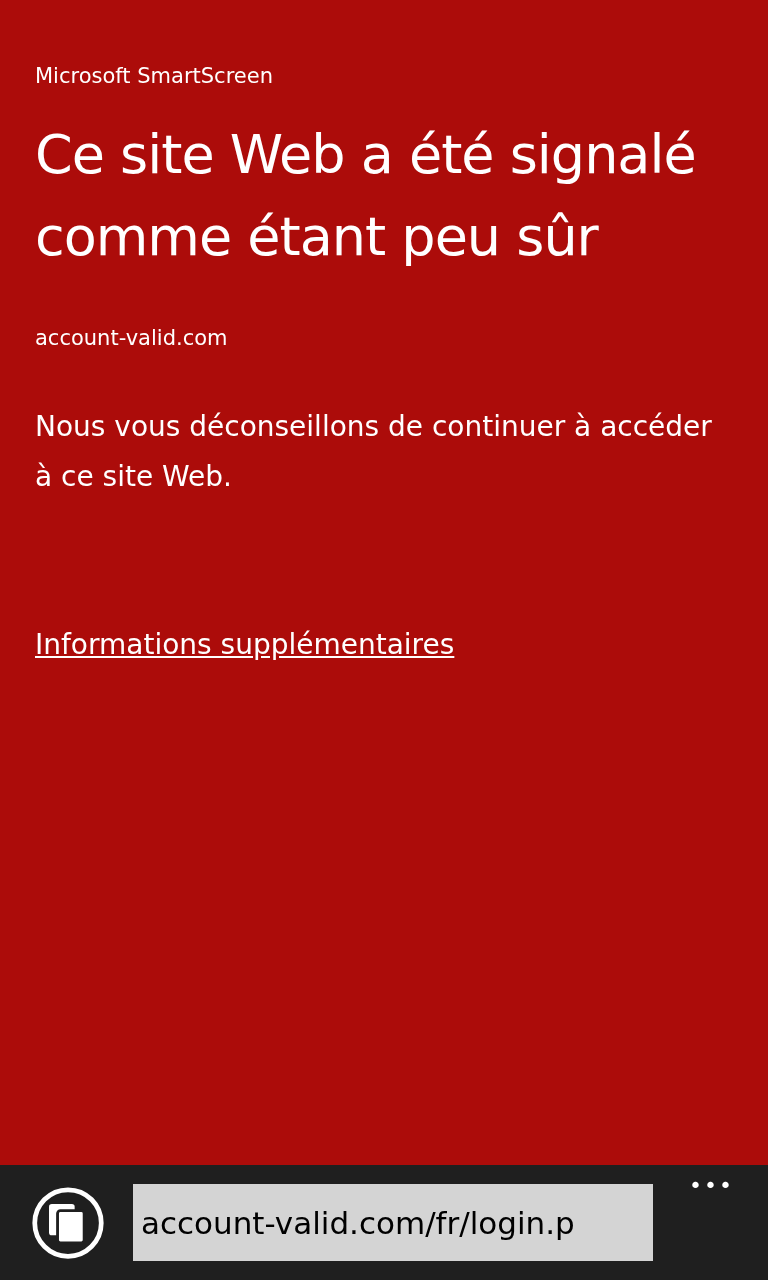 Image resolution: width=768 pixels, height=1280 pixels. Describe the element at coordinates (374, 452) in the screenshot. I see `warning-message: Nous vous déconseillons de continuer à accéder à ce site Web.` at that location.